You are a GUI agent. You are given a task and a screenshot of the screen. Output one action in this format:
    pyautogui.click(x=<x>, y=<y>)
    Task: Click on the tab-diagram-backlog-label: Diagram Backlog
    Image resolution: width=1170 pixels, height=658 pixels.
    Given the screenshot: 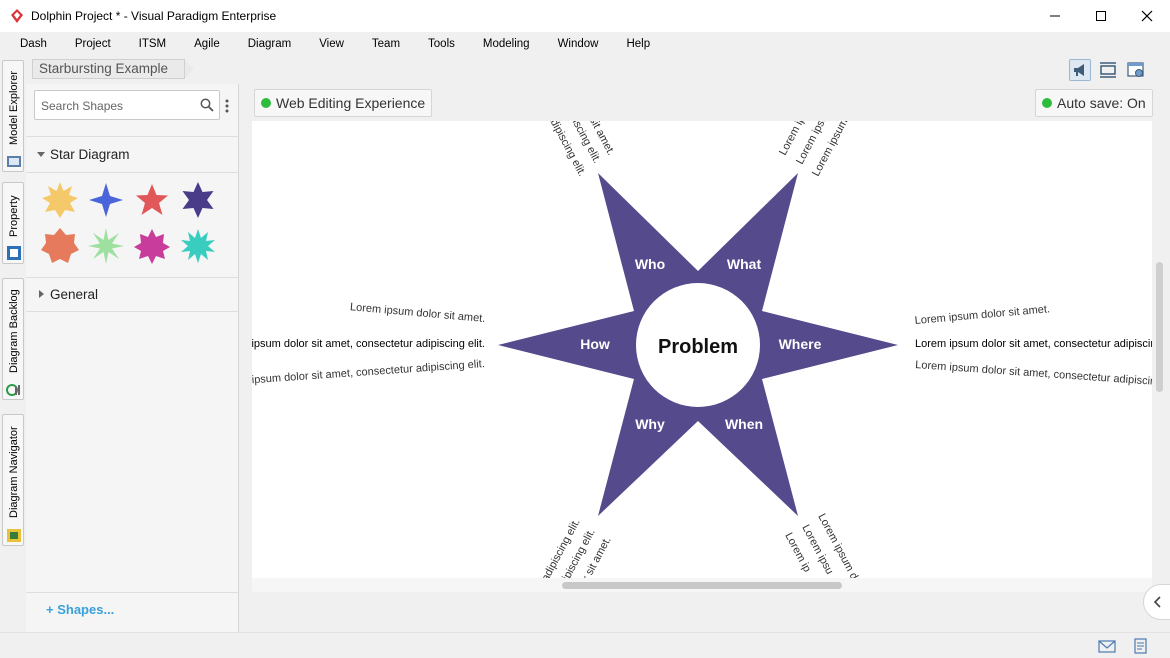 What is the action you would take?
    pyautogui.click(x=14, y=331)
    